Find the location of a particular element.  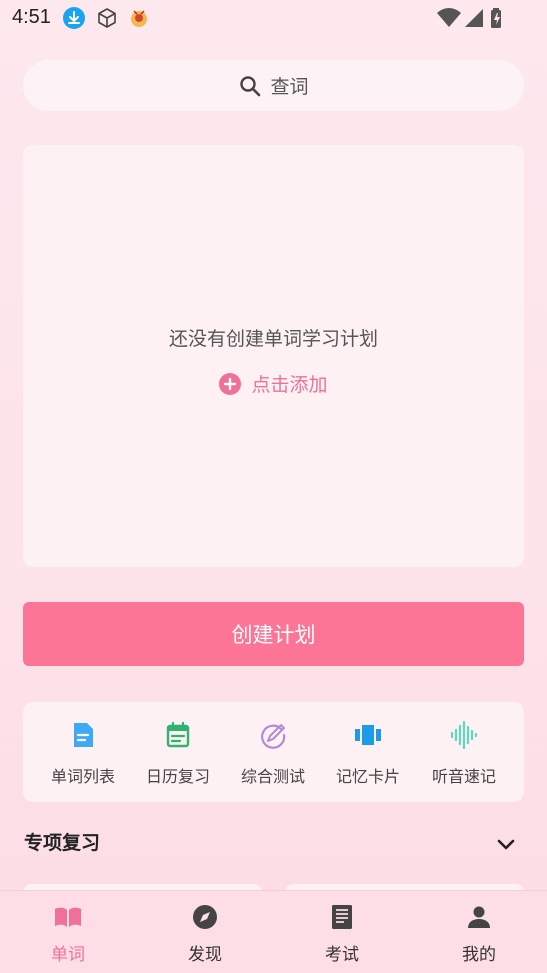

plan-empty-text: 还没有创建单词学习计划 is located at coordinates (273, 339).